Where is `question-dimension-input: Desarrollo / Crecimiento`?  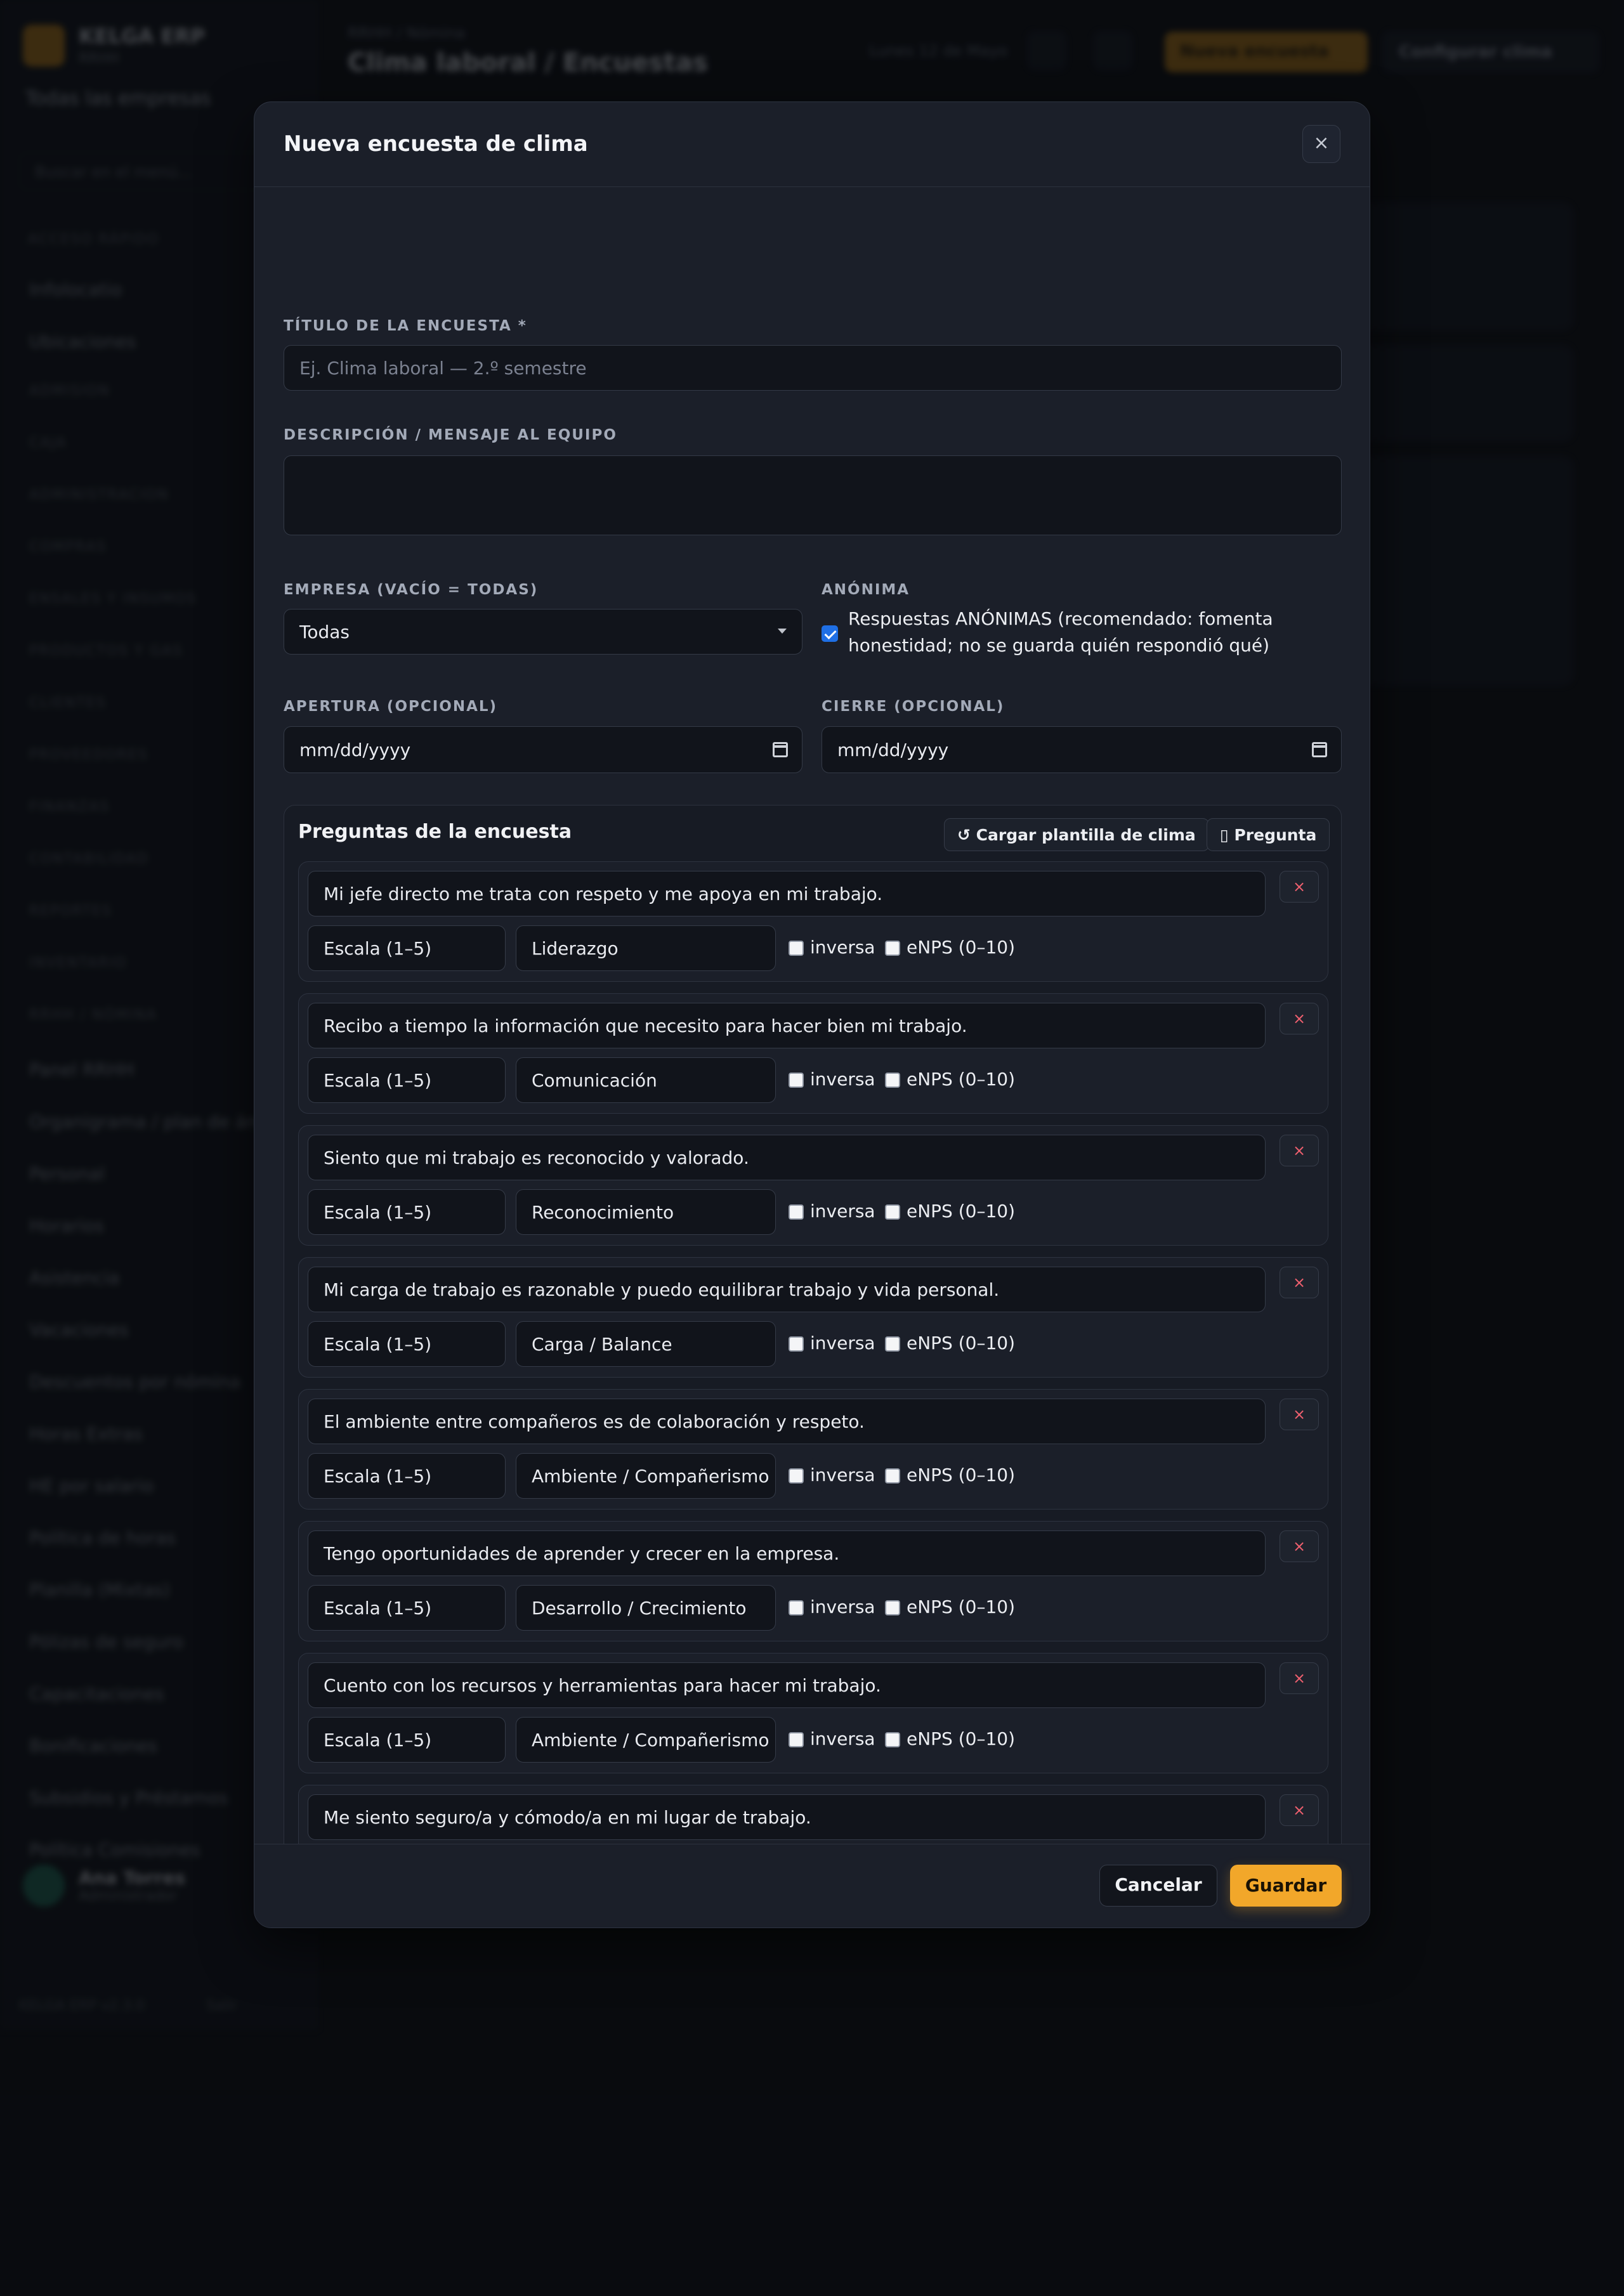 question-dimension-input: Desarrollo / Crecimiento is located at coordinates (646, 1608).